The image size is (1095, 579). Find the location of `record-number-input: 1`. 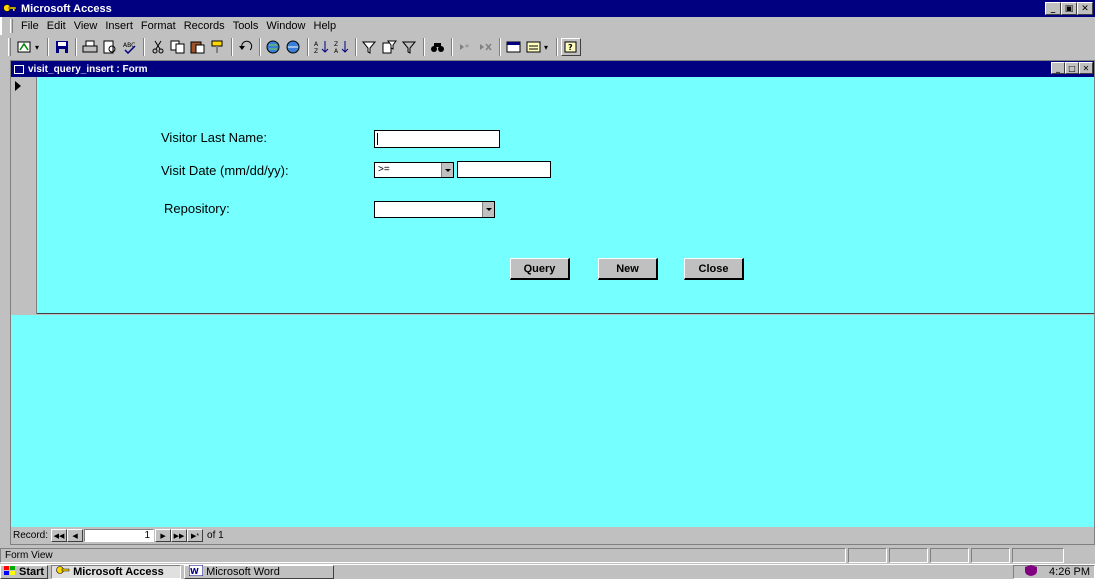

record-number-input: 1 is located at coordinates (119, 535).